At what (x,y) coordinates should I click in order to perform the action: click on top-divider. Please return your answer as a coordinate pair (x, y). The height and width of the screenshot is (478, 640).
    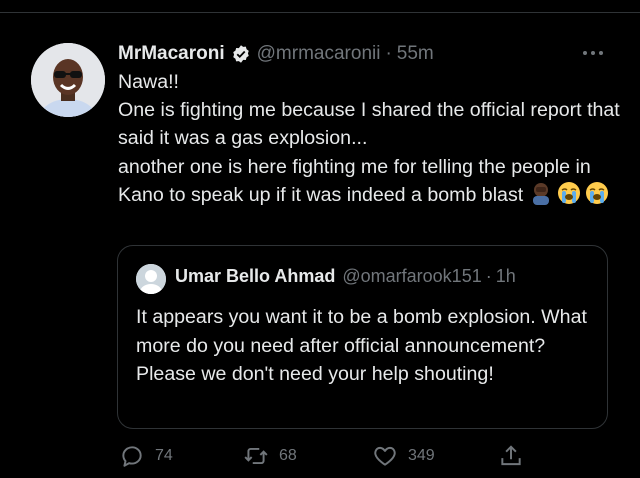
    Looking at the image, I should click on (320, 12).